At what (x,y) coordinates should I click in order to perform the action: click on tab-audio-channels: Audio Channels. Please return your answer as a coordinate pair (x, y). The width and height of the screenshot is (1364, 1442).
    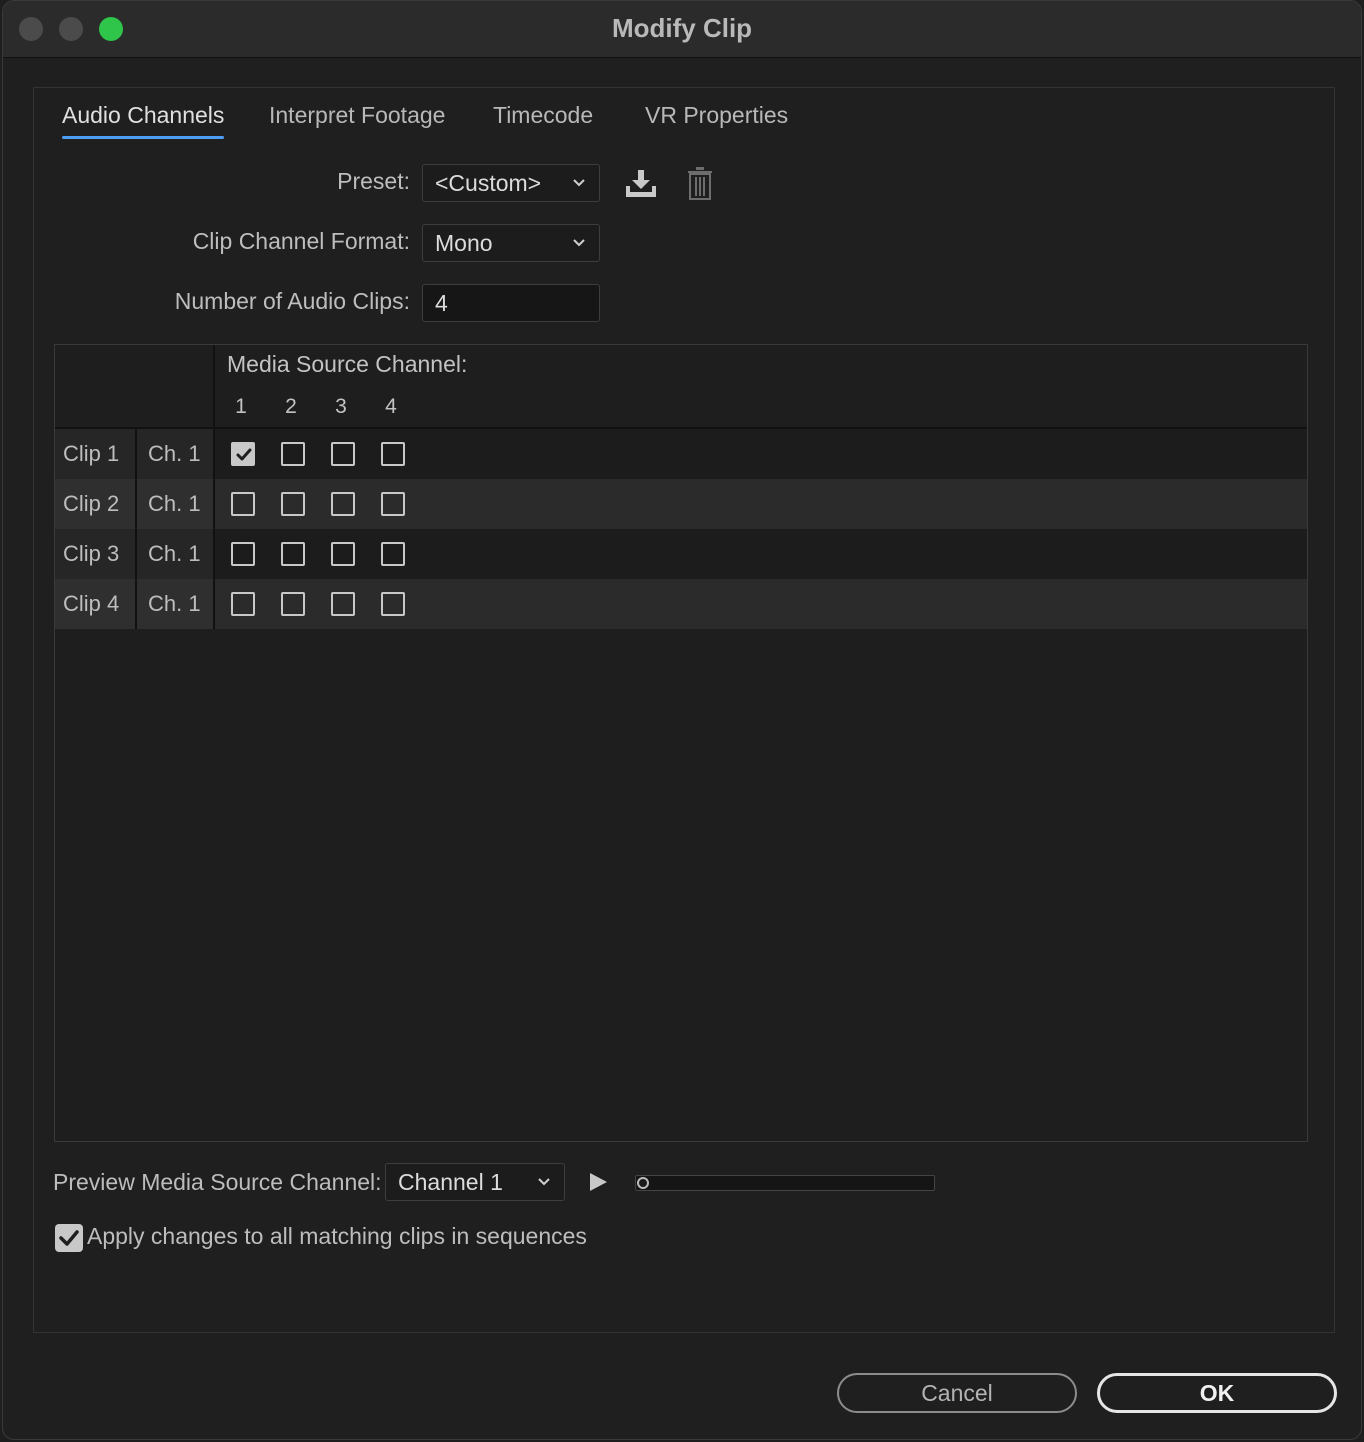
    Looking at the image, I should click on (143, 120).